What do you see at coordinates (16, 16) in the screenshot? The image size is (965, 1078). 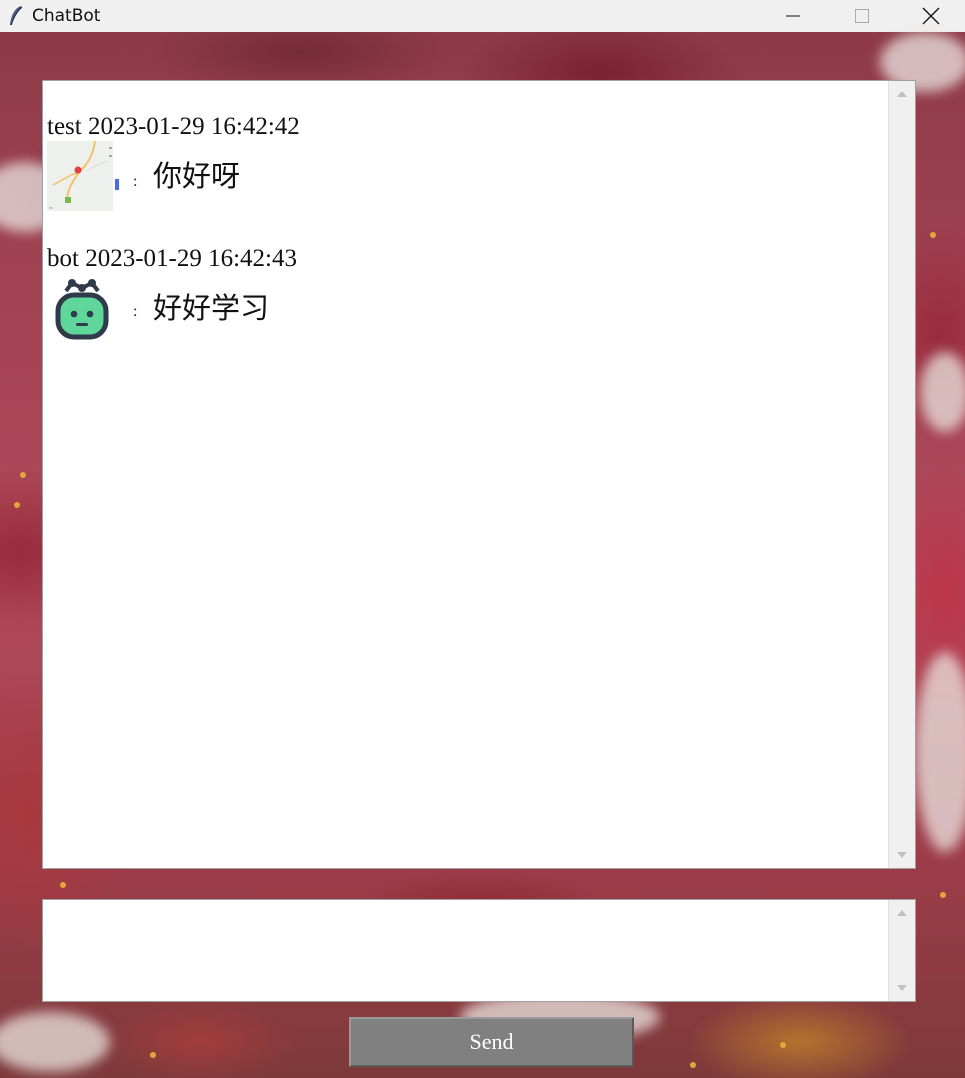 I see `feather-icon` at bounding box center [16, 16].